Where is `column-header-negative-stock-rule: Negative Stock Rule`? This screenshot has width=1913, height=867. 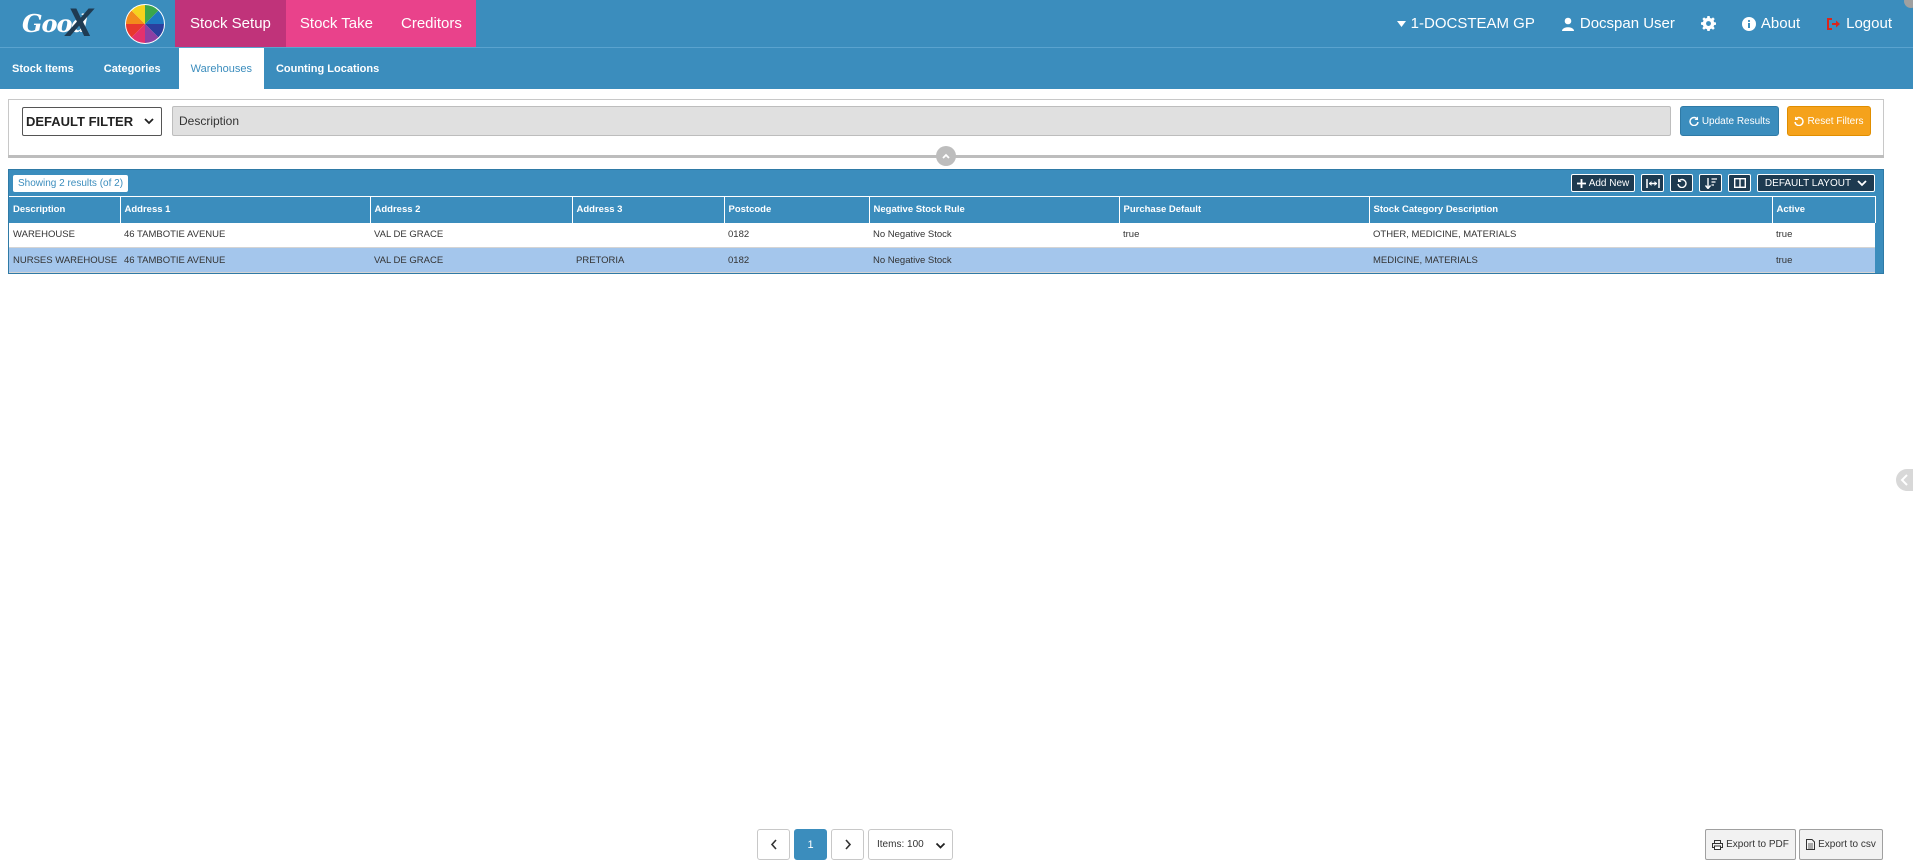 column-header-negative-stock-rule: Negative Stock Rule is located at coordinates (994, 209).